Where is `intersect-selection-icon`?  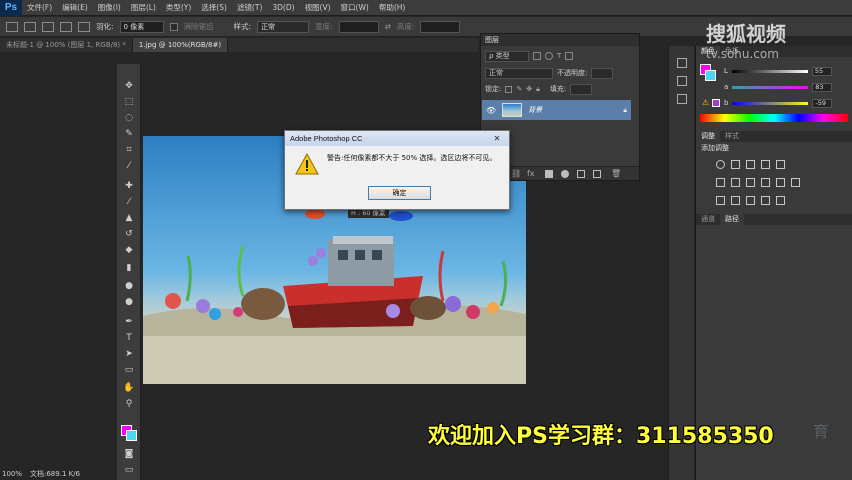
intersect-selection-icon is located at coordinates (84, 26).